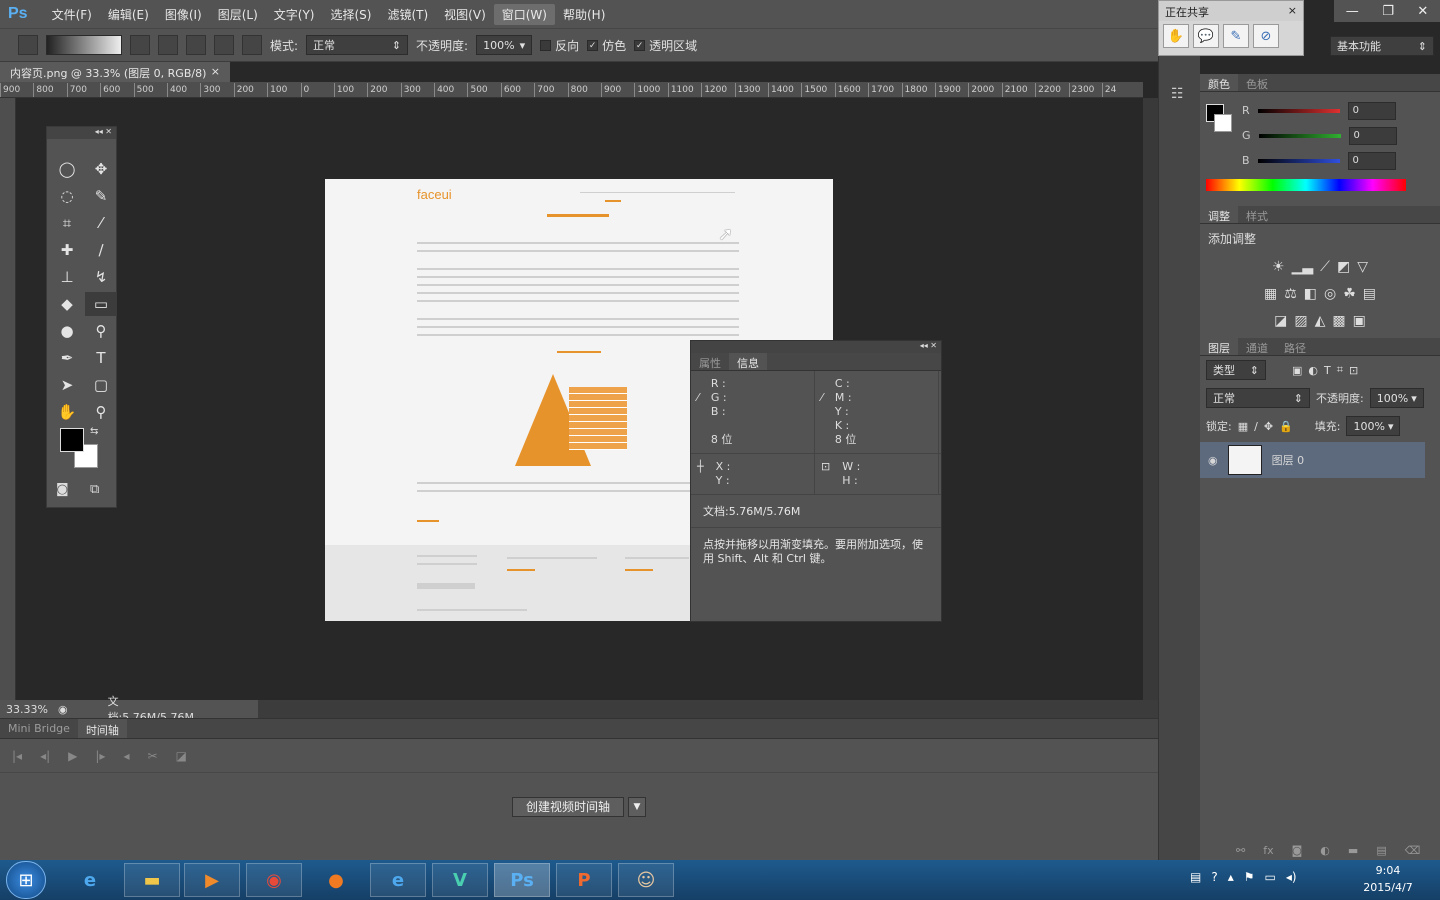 The image size is (1440, 900). What do you see at coordinates (100, 756) in the screenshot?
I see `next-frame-icon: |▸` at bounding box center [100, 756].